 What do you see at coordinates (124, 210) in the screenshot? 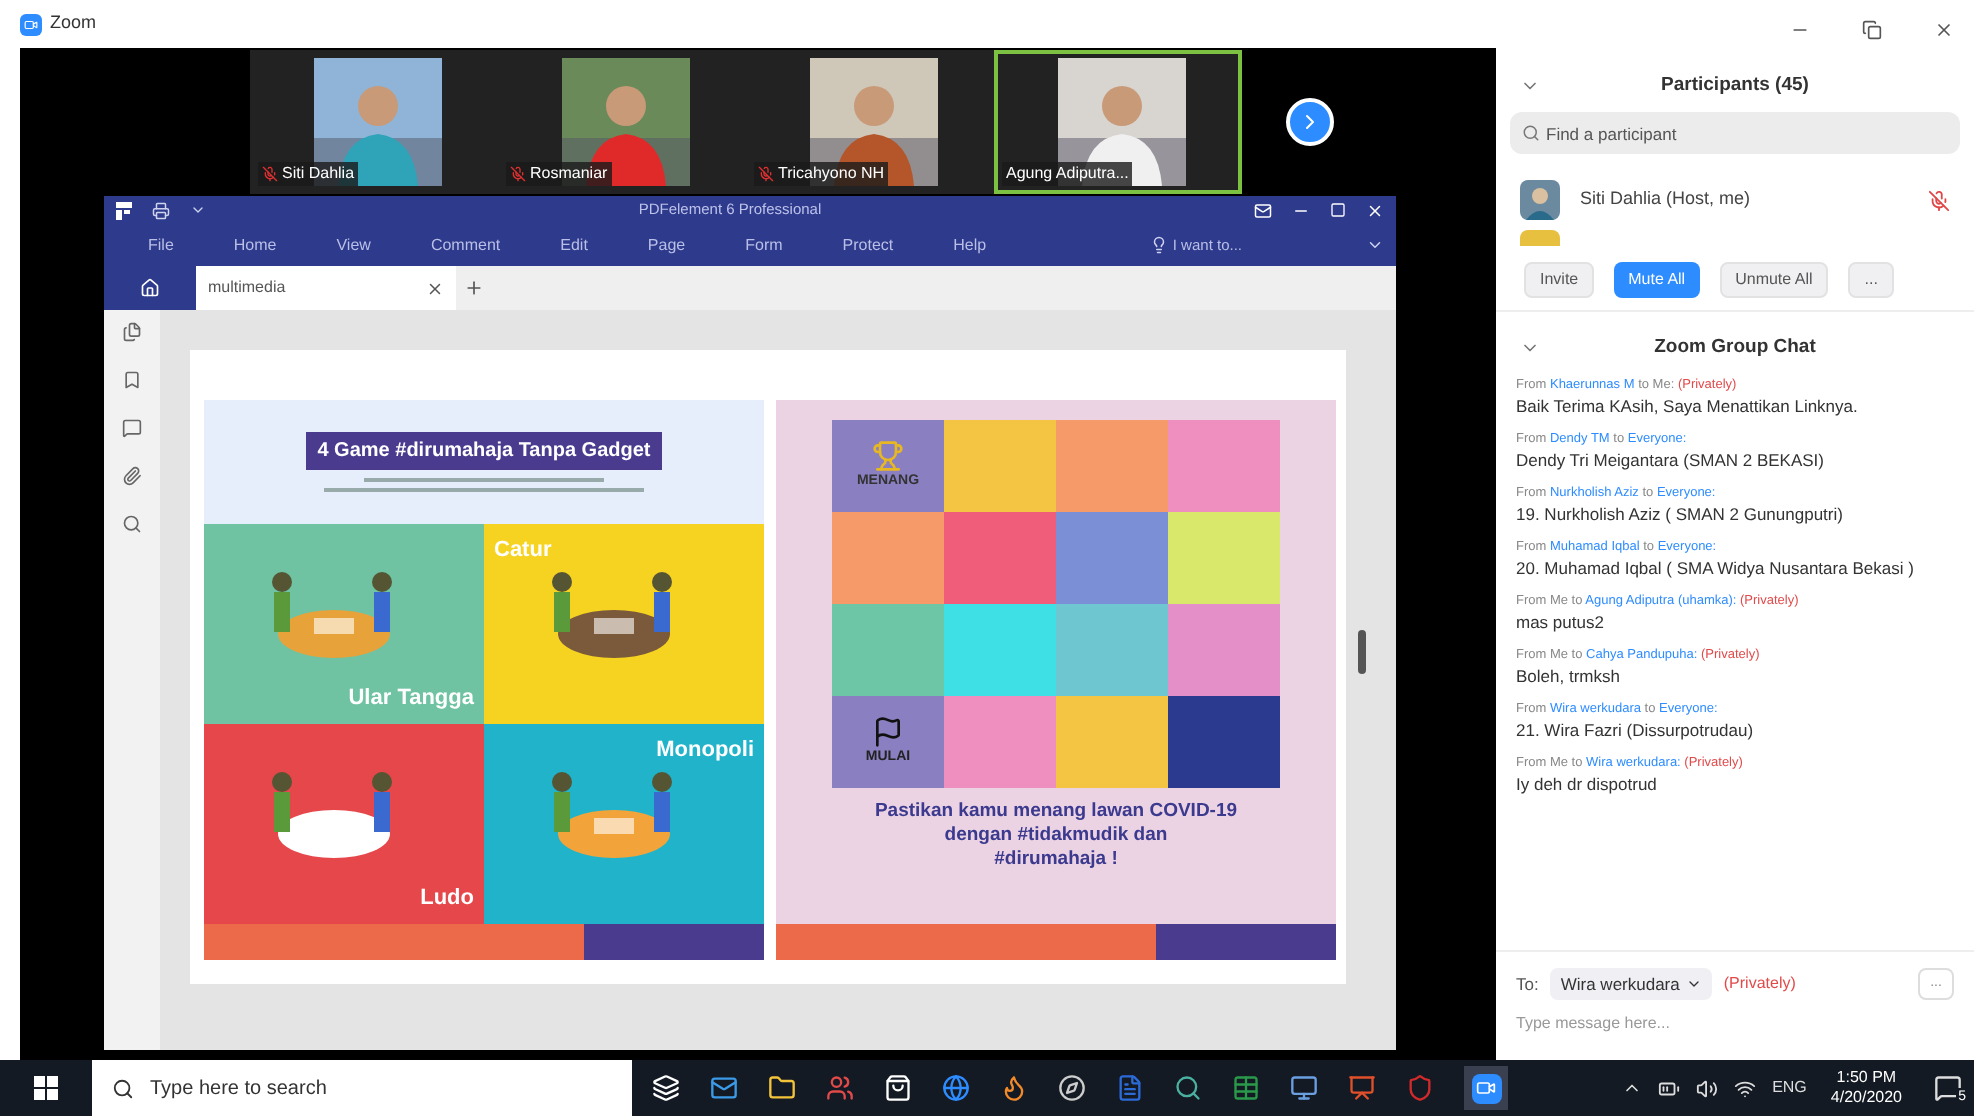
I see `app-logo-icon` at bounding box center [124, 210].